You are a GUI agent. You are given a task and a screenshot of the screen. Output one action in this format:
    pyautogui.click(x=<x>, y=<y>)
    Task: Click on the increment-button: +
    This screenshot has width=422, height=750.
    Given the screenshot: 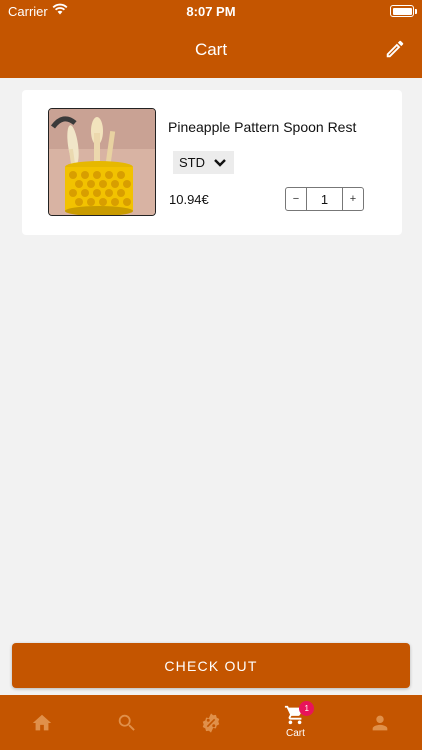 What is the action you would take?
    pyautogui.click(x=353, y=199)
    